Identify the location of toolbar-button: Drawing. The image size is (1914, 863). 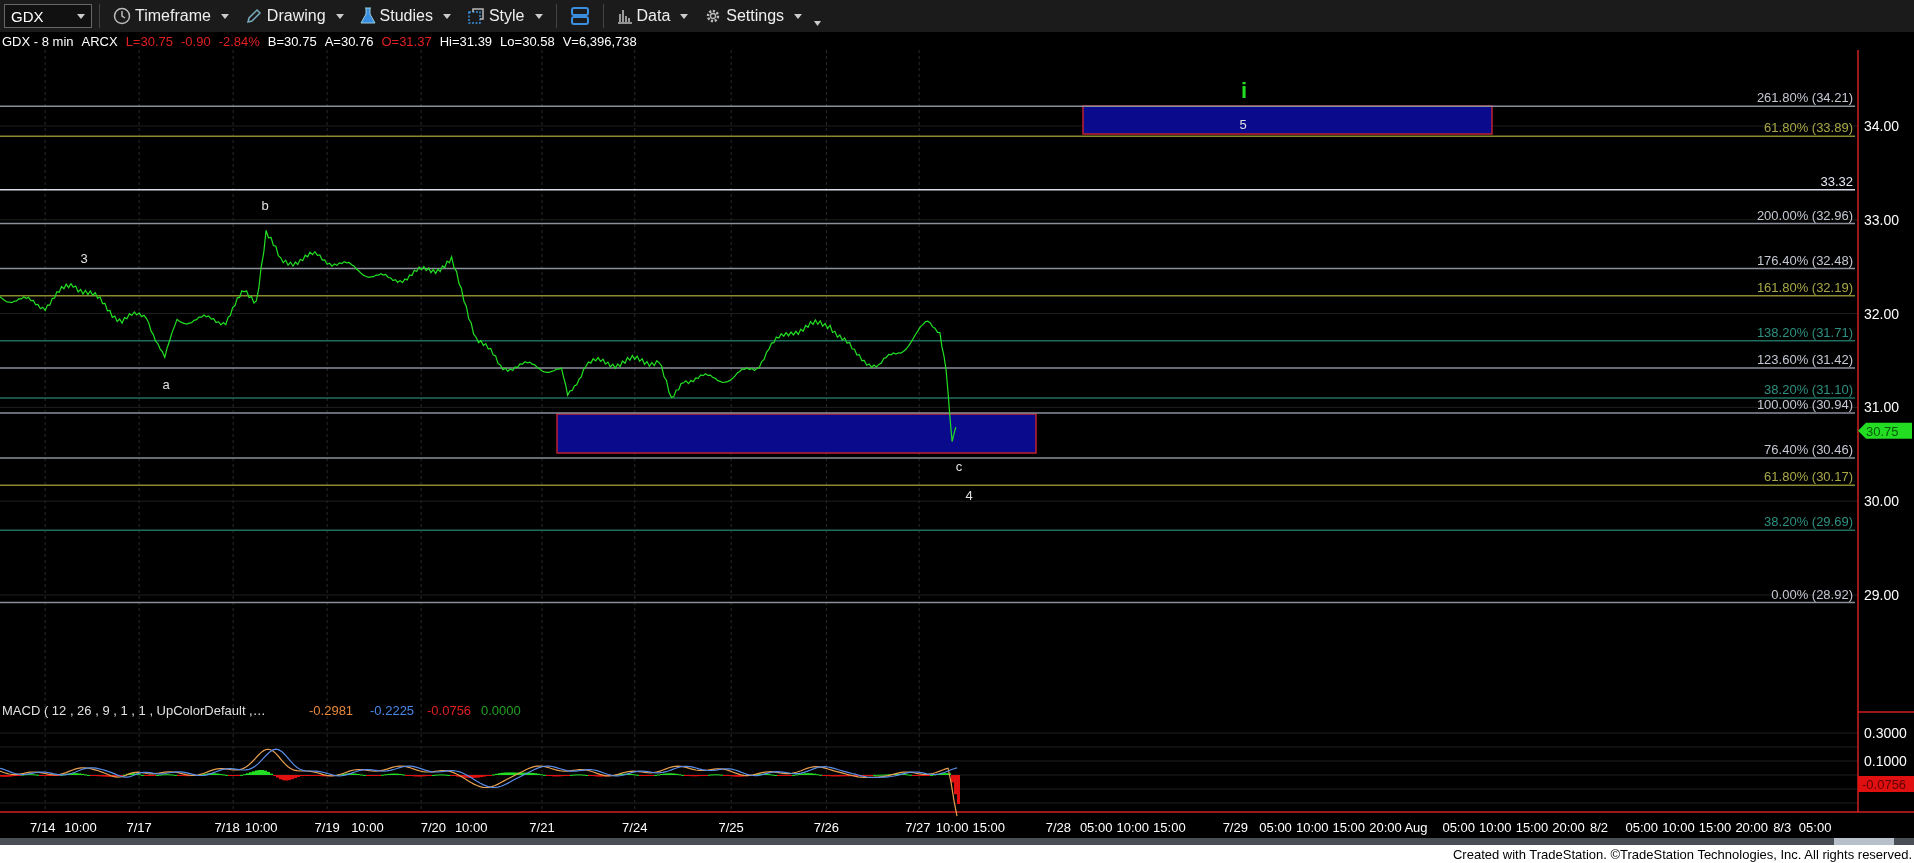
(294, 16).